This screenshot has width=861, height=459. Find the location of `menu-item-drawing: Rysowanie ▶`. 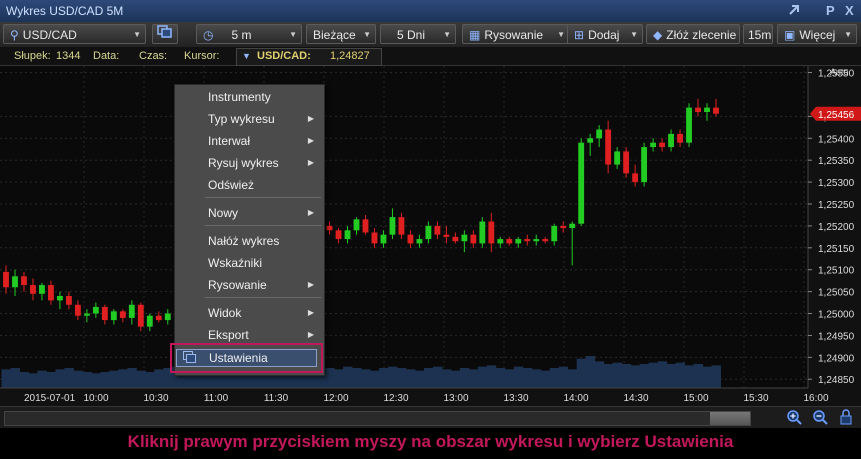

menu-item-drawing: Rysowanie ▶ is located at coordinates (249, 285).